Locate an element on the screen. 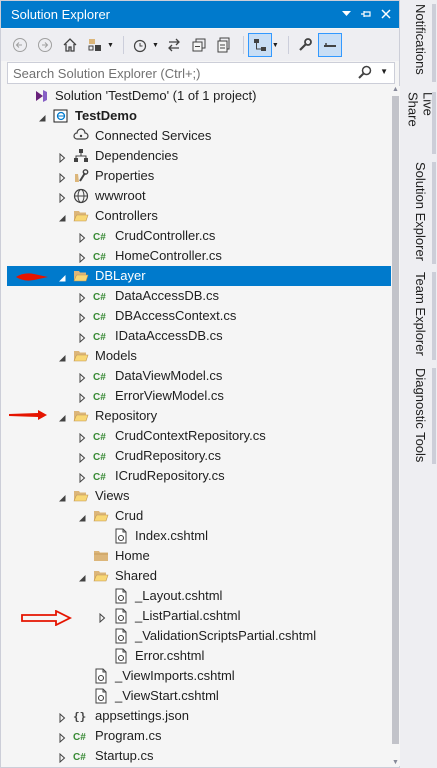 The width and height of the screenshot is (437, 768). tree-item: Home is located at coordinates (199, 556).